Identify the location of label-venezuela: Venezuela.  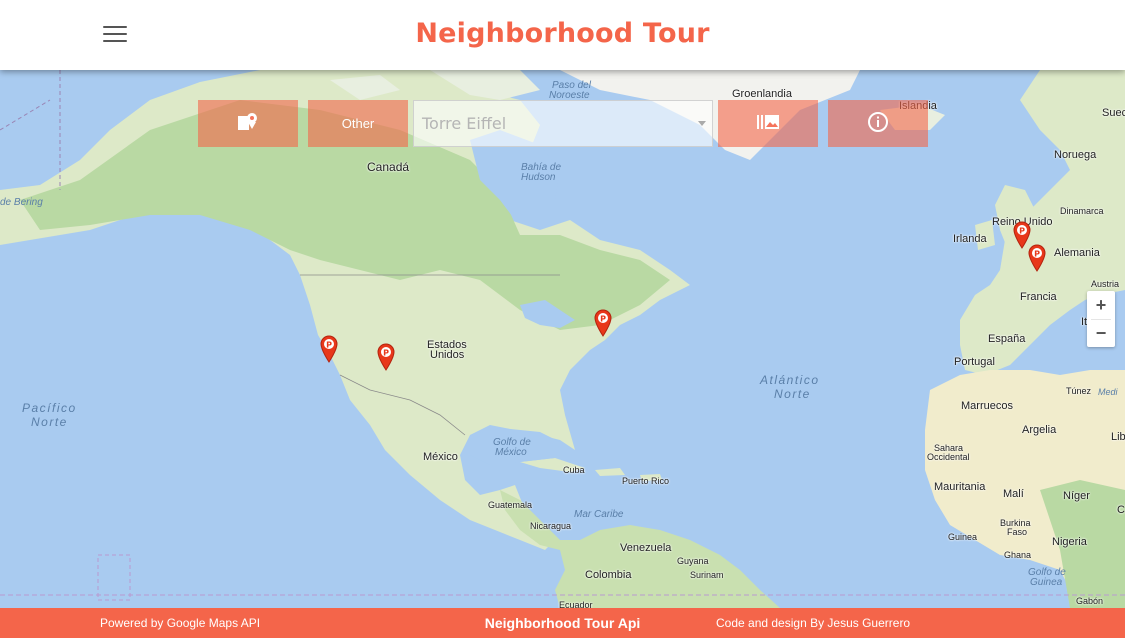
(646, 548).